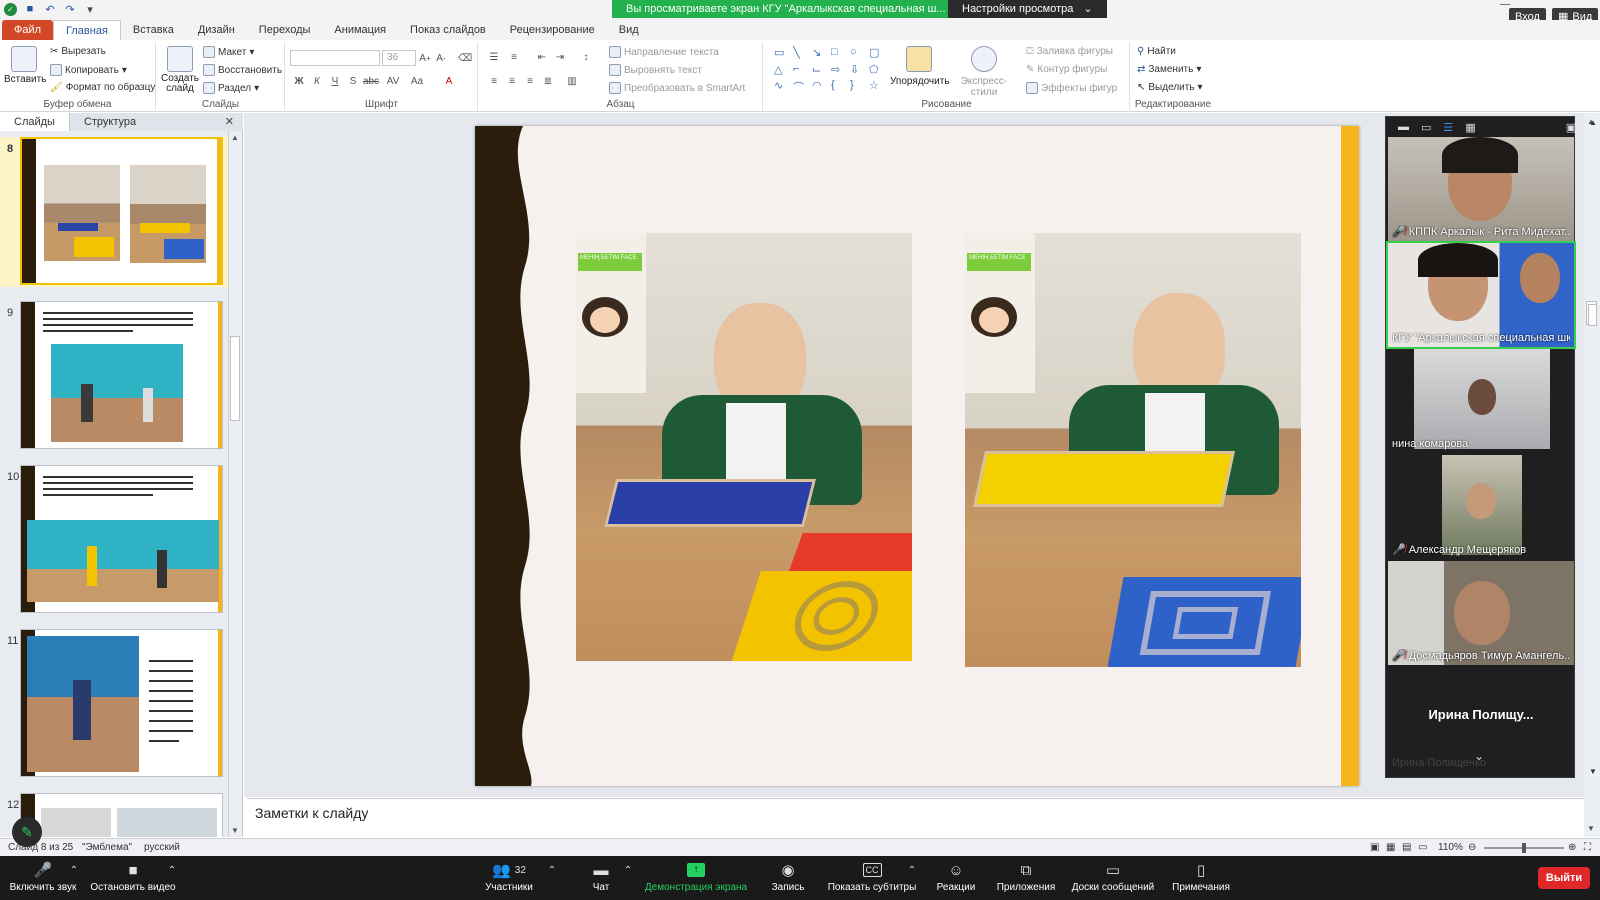  Describe the element at coordinates (956, 877) in the screenshot. I see `reactions-button: ☺ Реакции` at that location.